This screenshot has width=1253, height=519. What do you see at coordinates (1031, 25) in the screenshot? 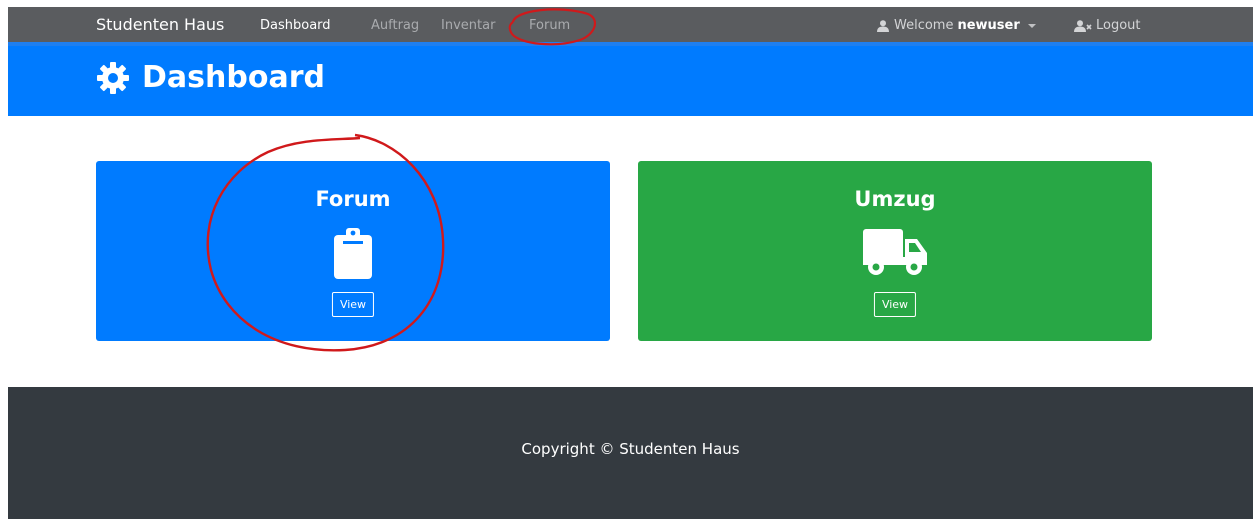
I see `chevron-down-icon` at bounding box center [1031, 25].